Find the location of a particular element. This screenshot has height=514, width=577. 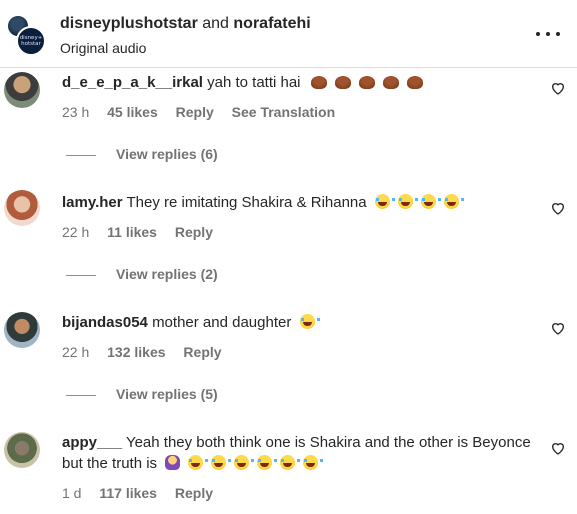

disneyplushotstar-avatar: disney+ hotstar is located at coordinates (31, 41).